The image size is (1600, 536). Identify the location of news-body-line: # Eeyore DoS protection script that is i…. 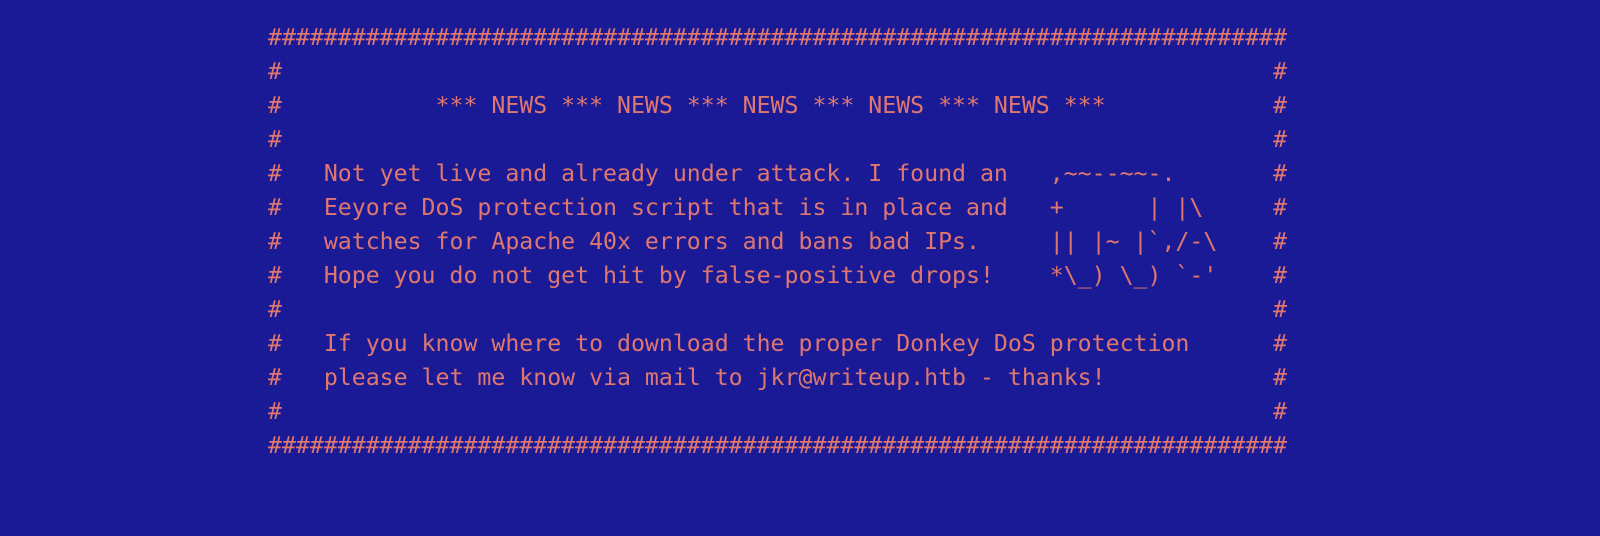
(778, 207).